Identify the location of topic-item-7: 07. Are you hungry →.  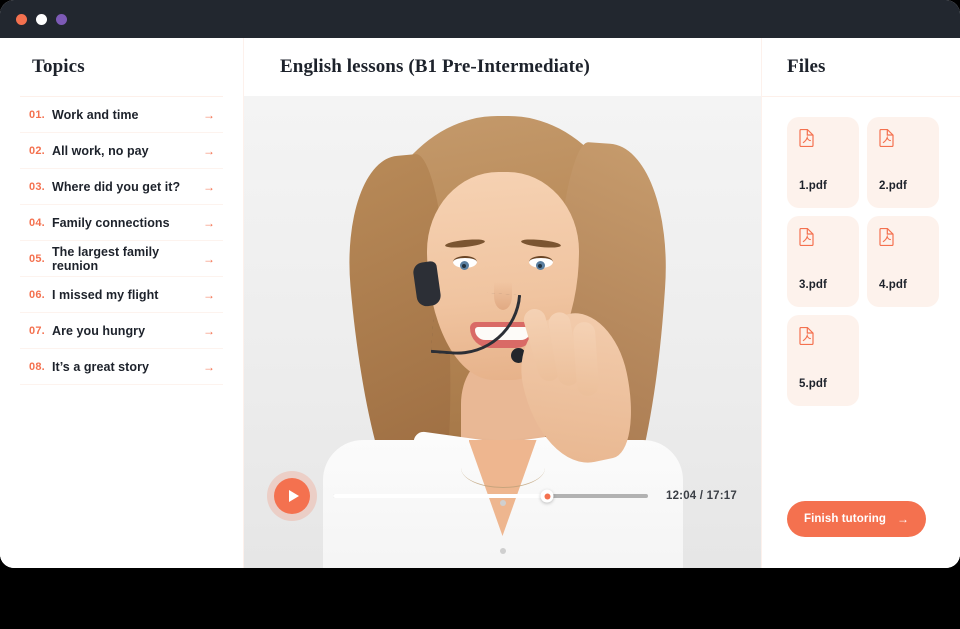
(121, 331).